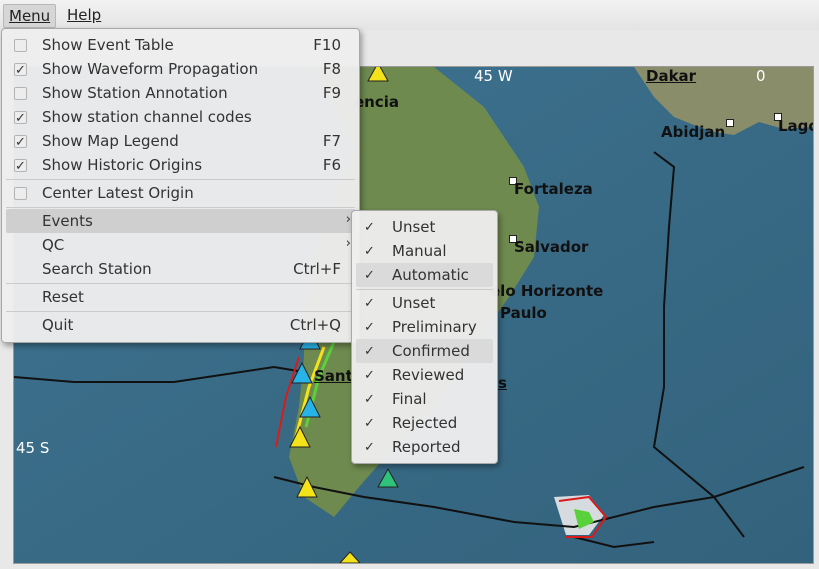 The height and width of the screenshot is (569, 819). What do you see at coordinates (180, 245) in the screenshot?
I see `menu-item-qc: QC ›` at bounding box center [180, 245].